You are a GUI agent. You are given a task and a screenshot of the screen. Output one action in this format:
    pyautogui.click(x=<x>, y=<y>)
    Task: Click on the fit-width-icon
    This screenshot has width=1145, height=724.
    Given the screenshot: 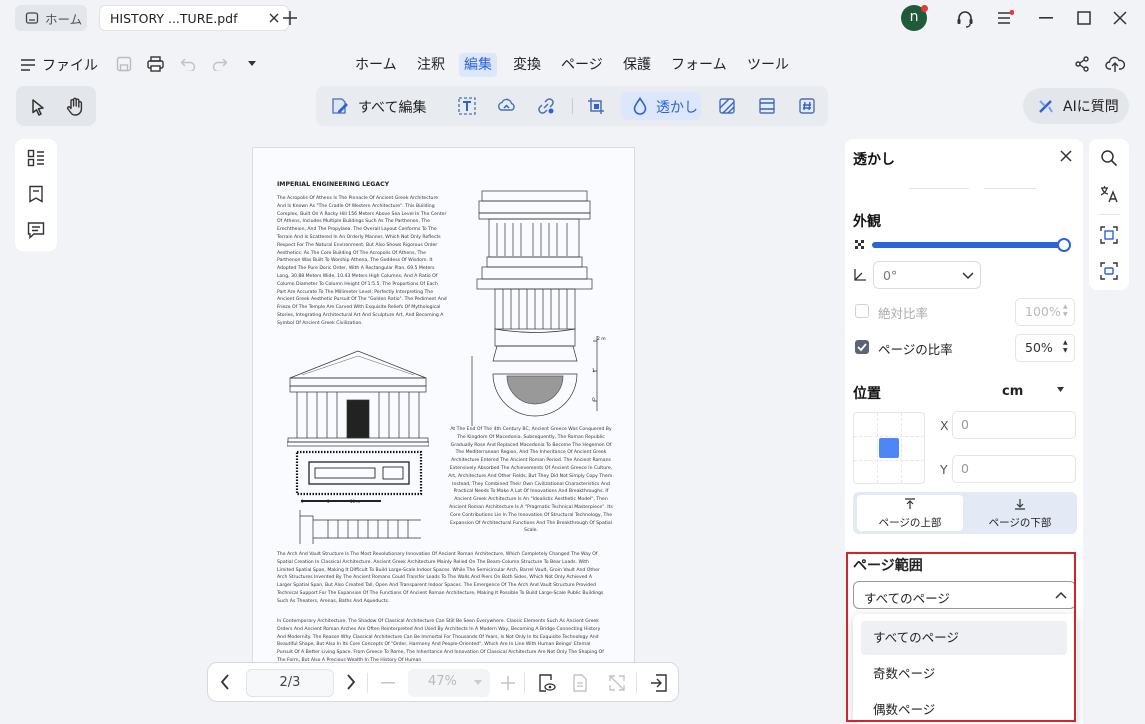 What is the action you would take?
    pyautogui.click(x=617, y=683)
    